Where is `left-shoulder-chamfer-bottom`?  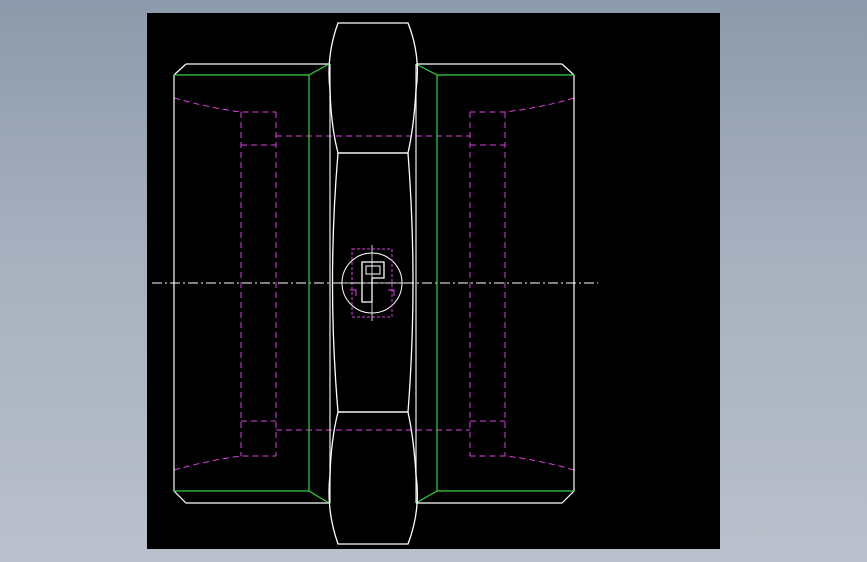
left-shoulder-chamfer-bottom is located at coordinates (319, 497).